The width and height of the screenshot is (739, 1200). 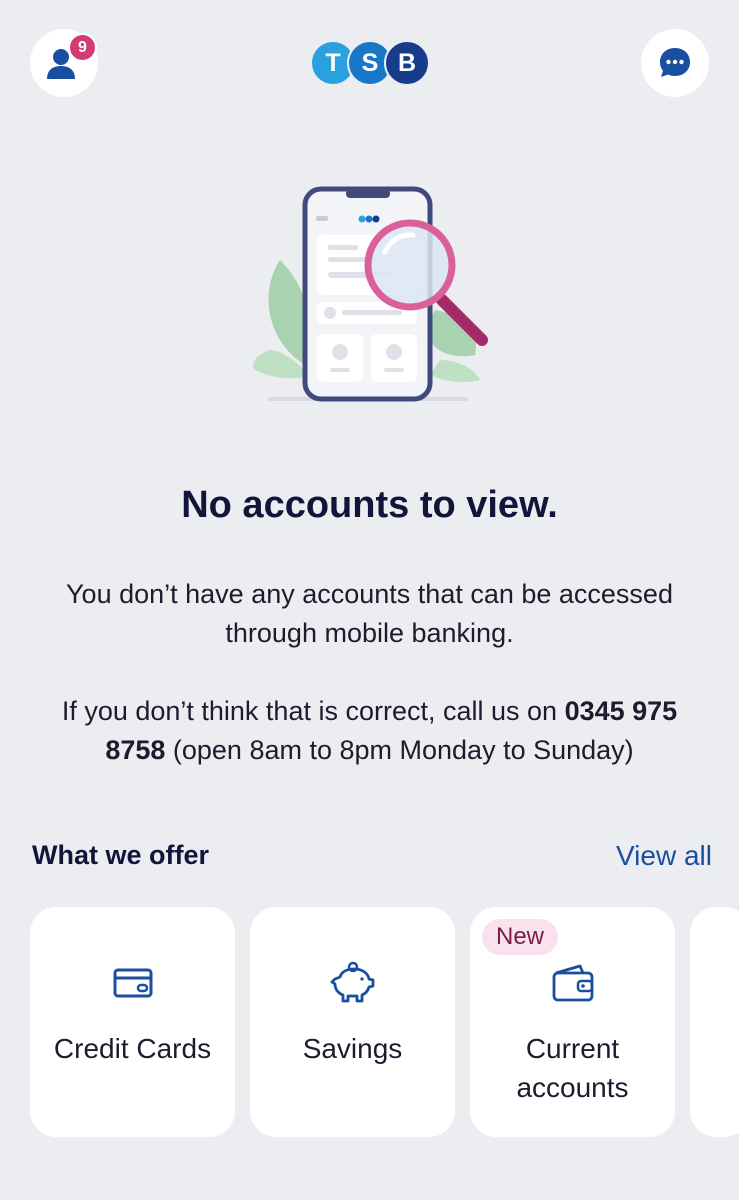 What do you see at coordinates (82, 47) in the screenshot?
I see `notification-badge: 9` at bounding box center [82, 47].